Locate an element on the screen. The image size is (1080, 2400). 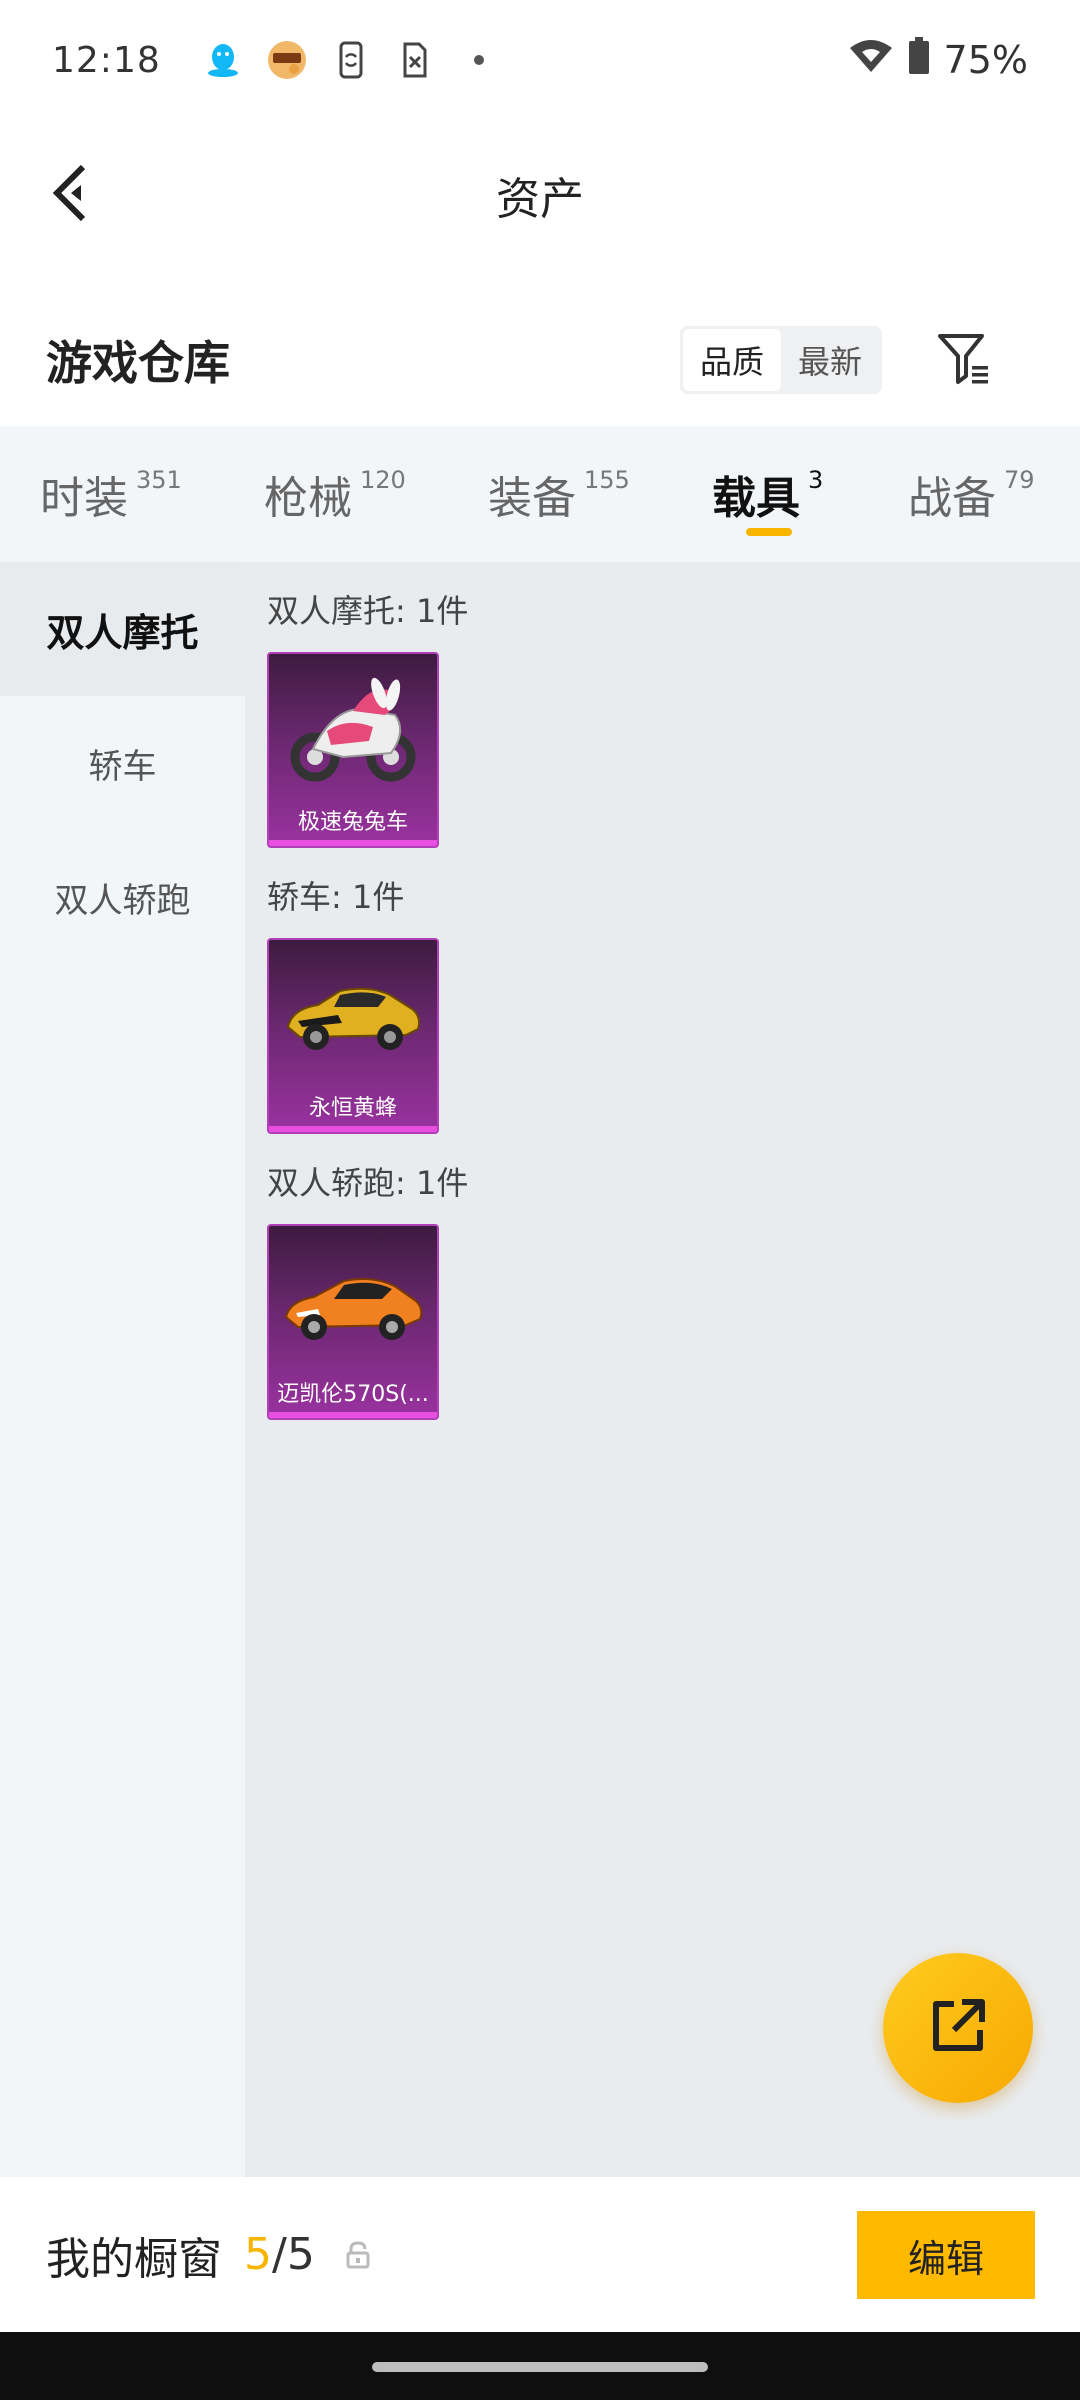
status-time: 12:18 is located at coordinates (106, 60).